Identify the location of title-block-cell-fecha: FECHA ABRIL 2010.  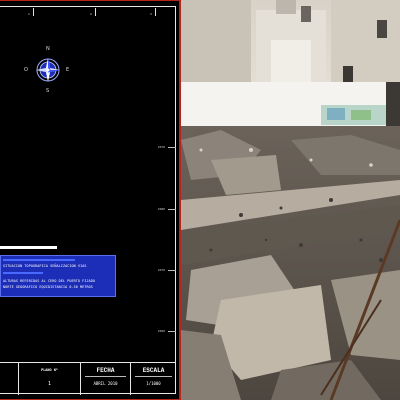
(105, 379).